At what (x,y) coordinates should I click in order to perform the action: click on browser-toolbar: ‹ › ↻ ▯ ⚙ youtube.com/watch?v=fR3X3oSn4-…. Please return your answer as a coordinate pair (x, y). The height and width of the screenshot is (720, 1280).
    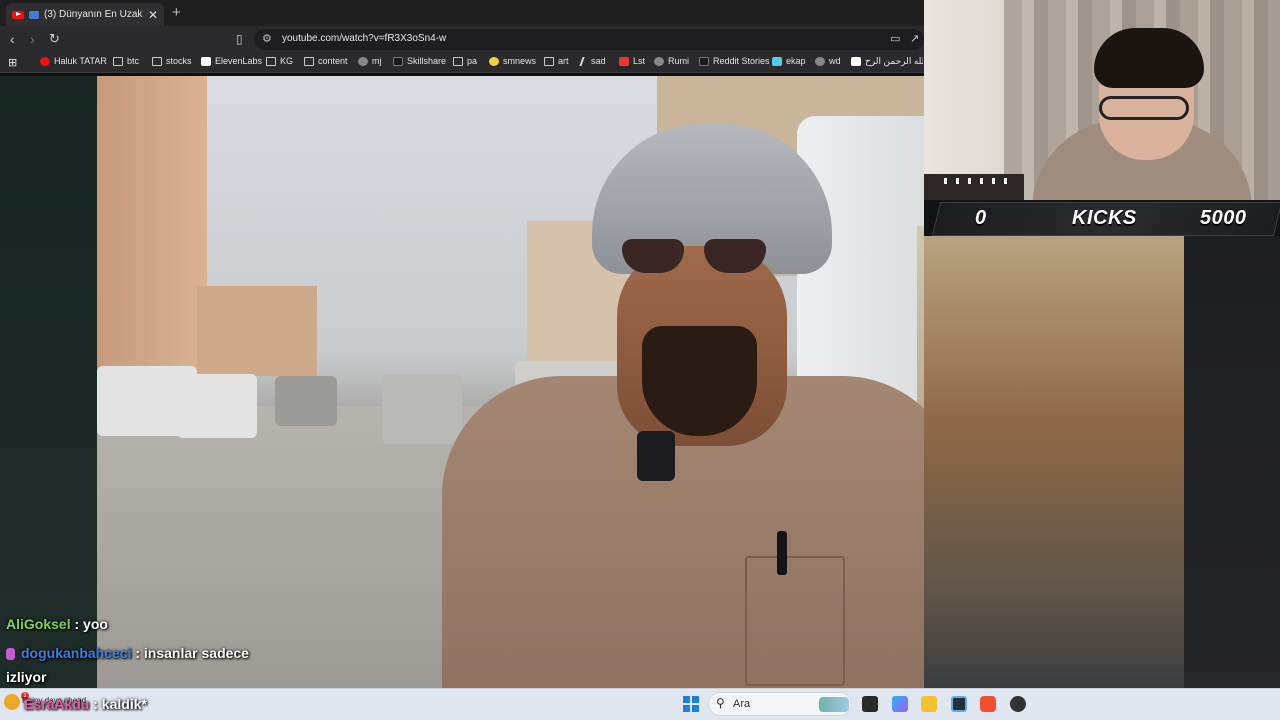
    Looking at the image, I should click on (462, 39).